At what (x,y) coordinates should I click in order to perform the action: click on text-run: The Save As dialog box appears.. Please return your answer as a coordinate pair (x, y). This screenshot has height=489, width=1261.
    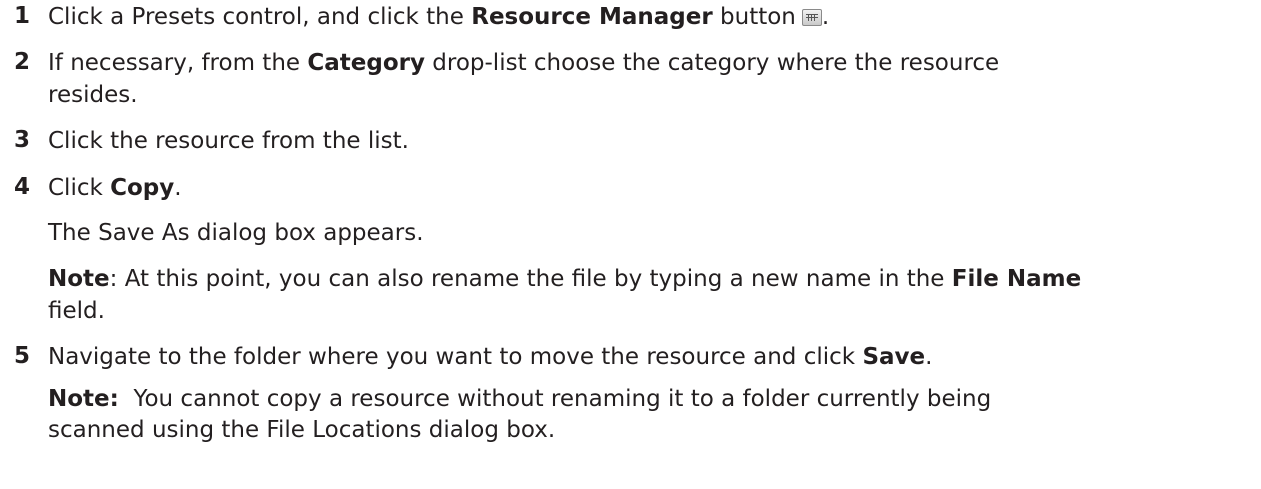
    Looking at the image, I should click on (236, 233).